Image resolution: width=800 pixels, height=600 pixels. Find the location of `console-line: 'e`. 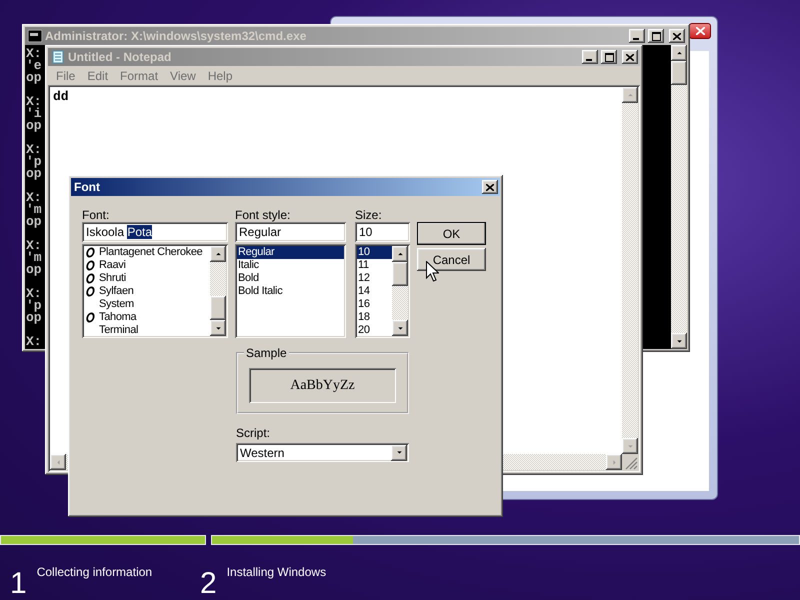

console-line: 'e is located at coordinates (34, 66).